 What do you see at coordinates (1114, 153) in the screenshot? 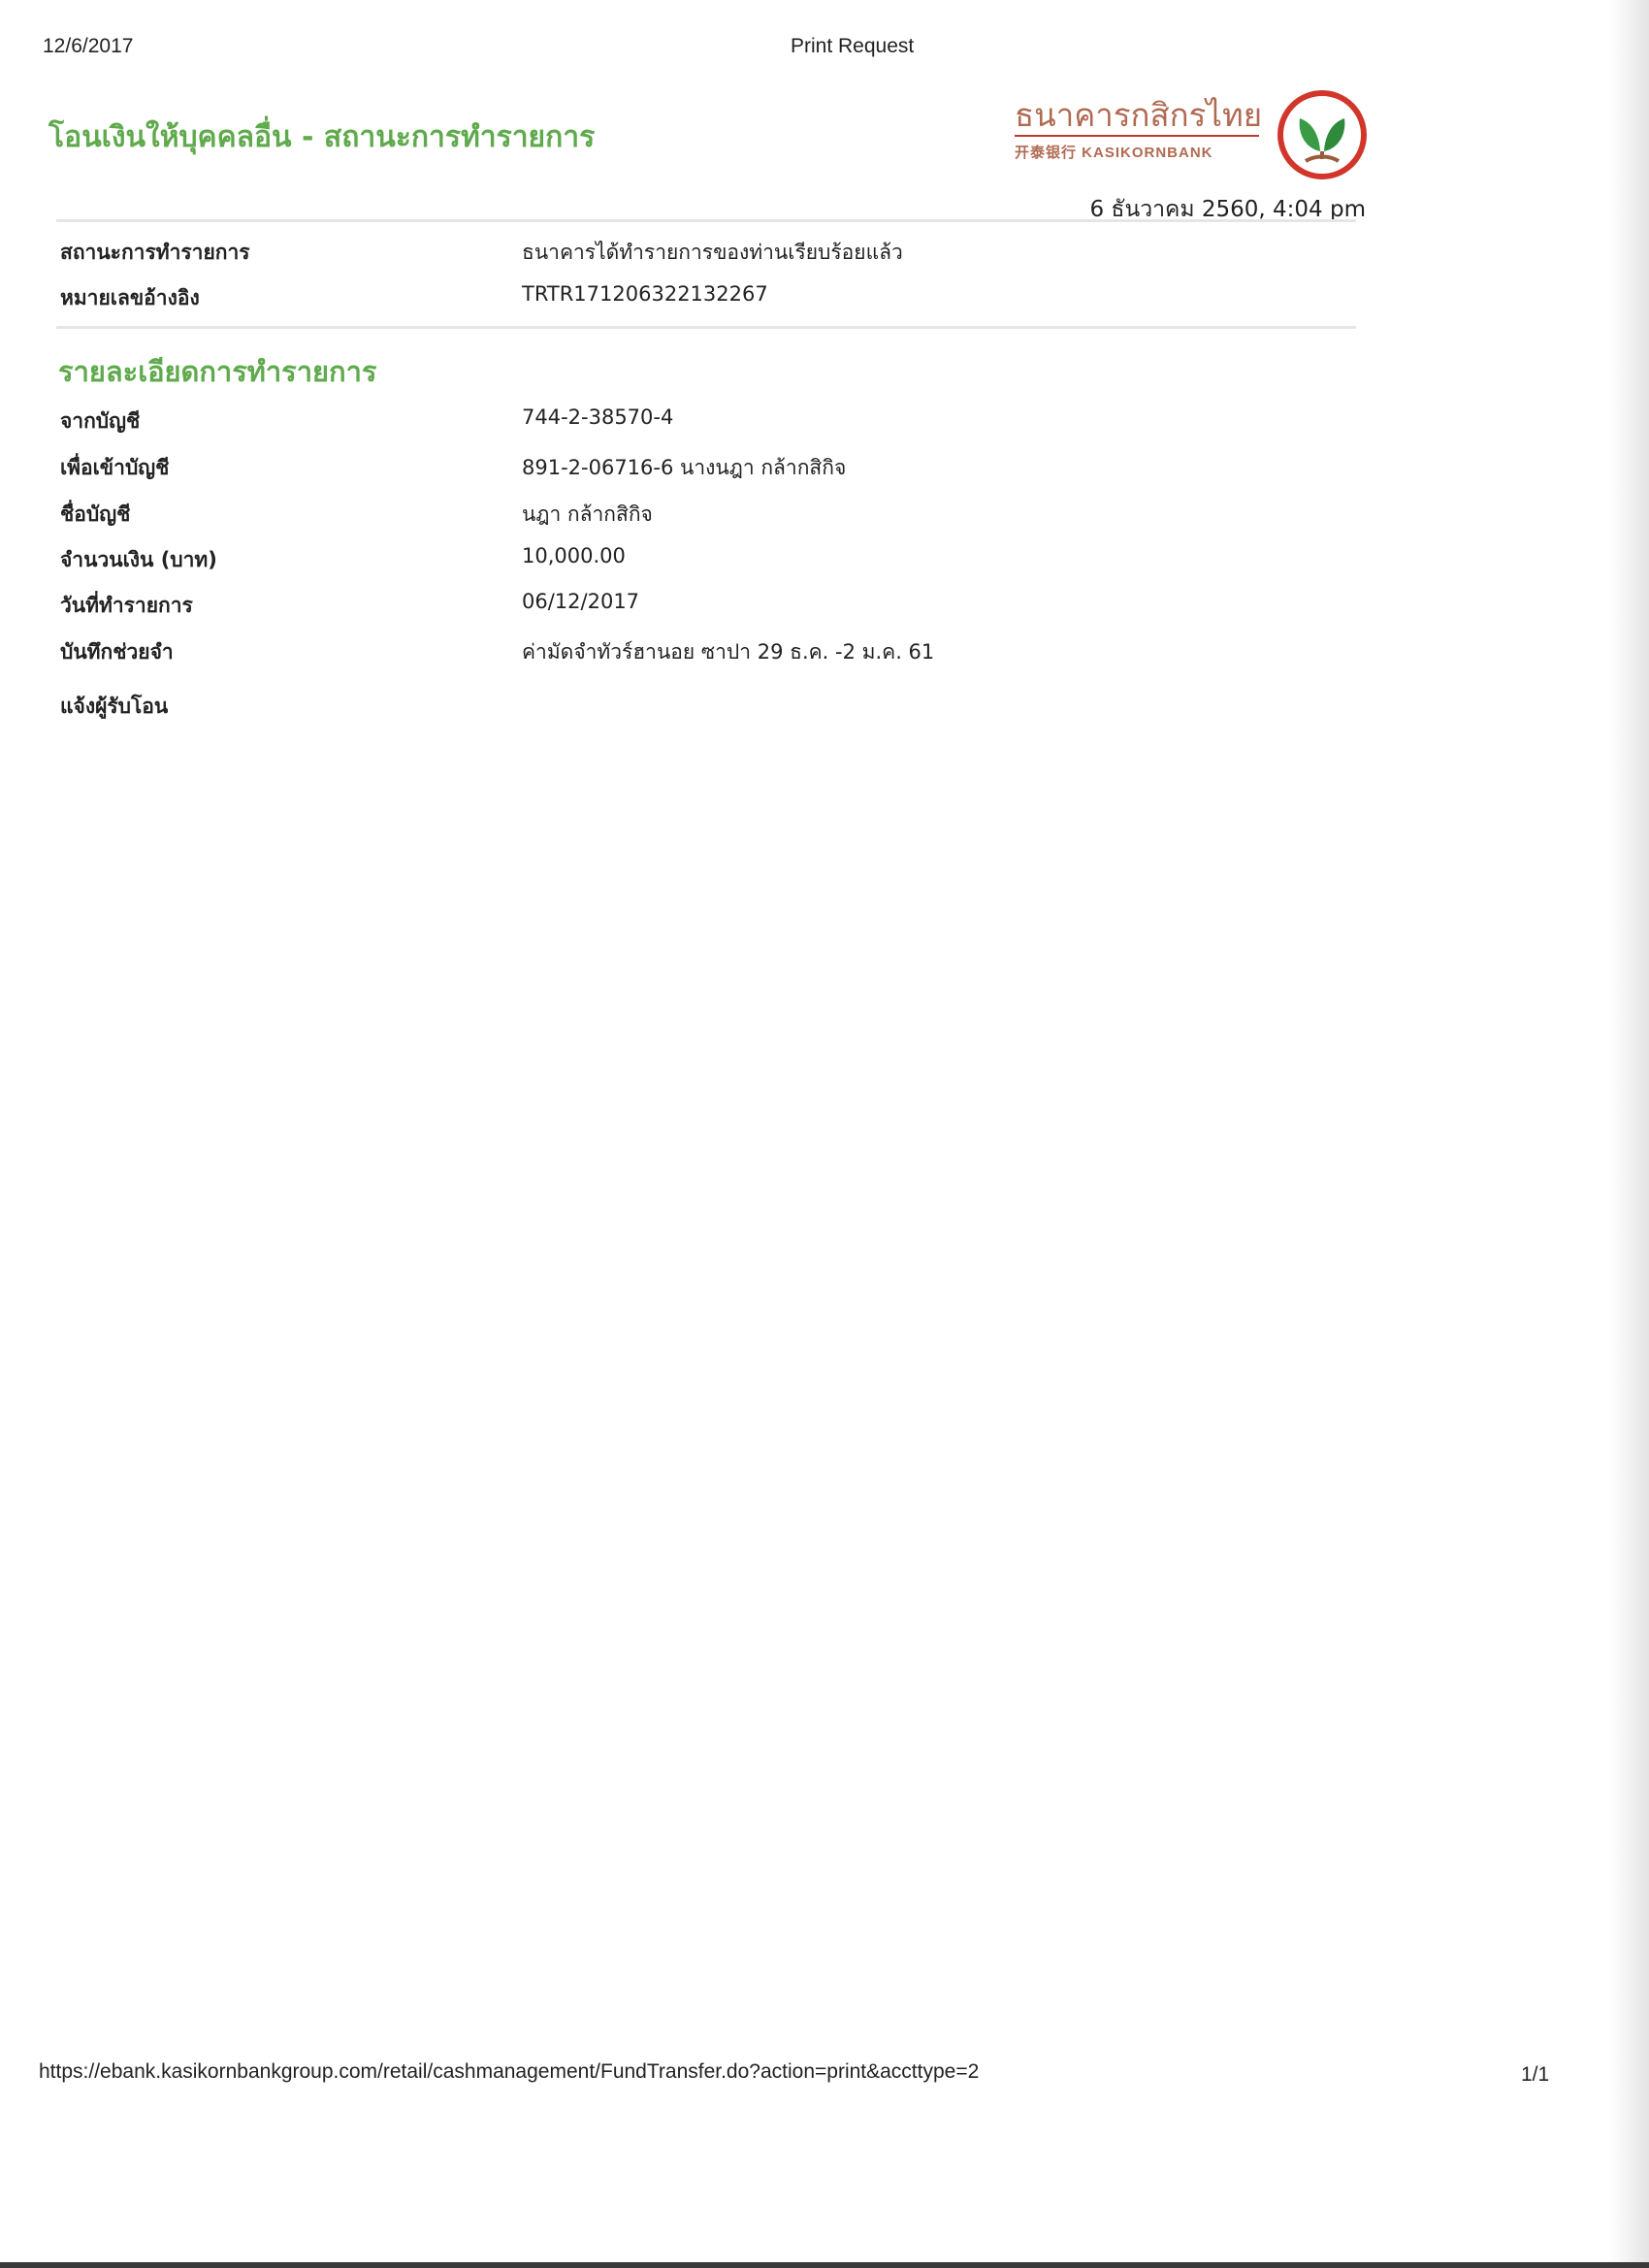
I see `logo-sub-name: 开泰银行 KASIKORNBANK` at bounding box center [1114, 153].